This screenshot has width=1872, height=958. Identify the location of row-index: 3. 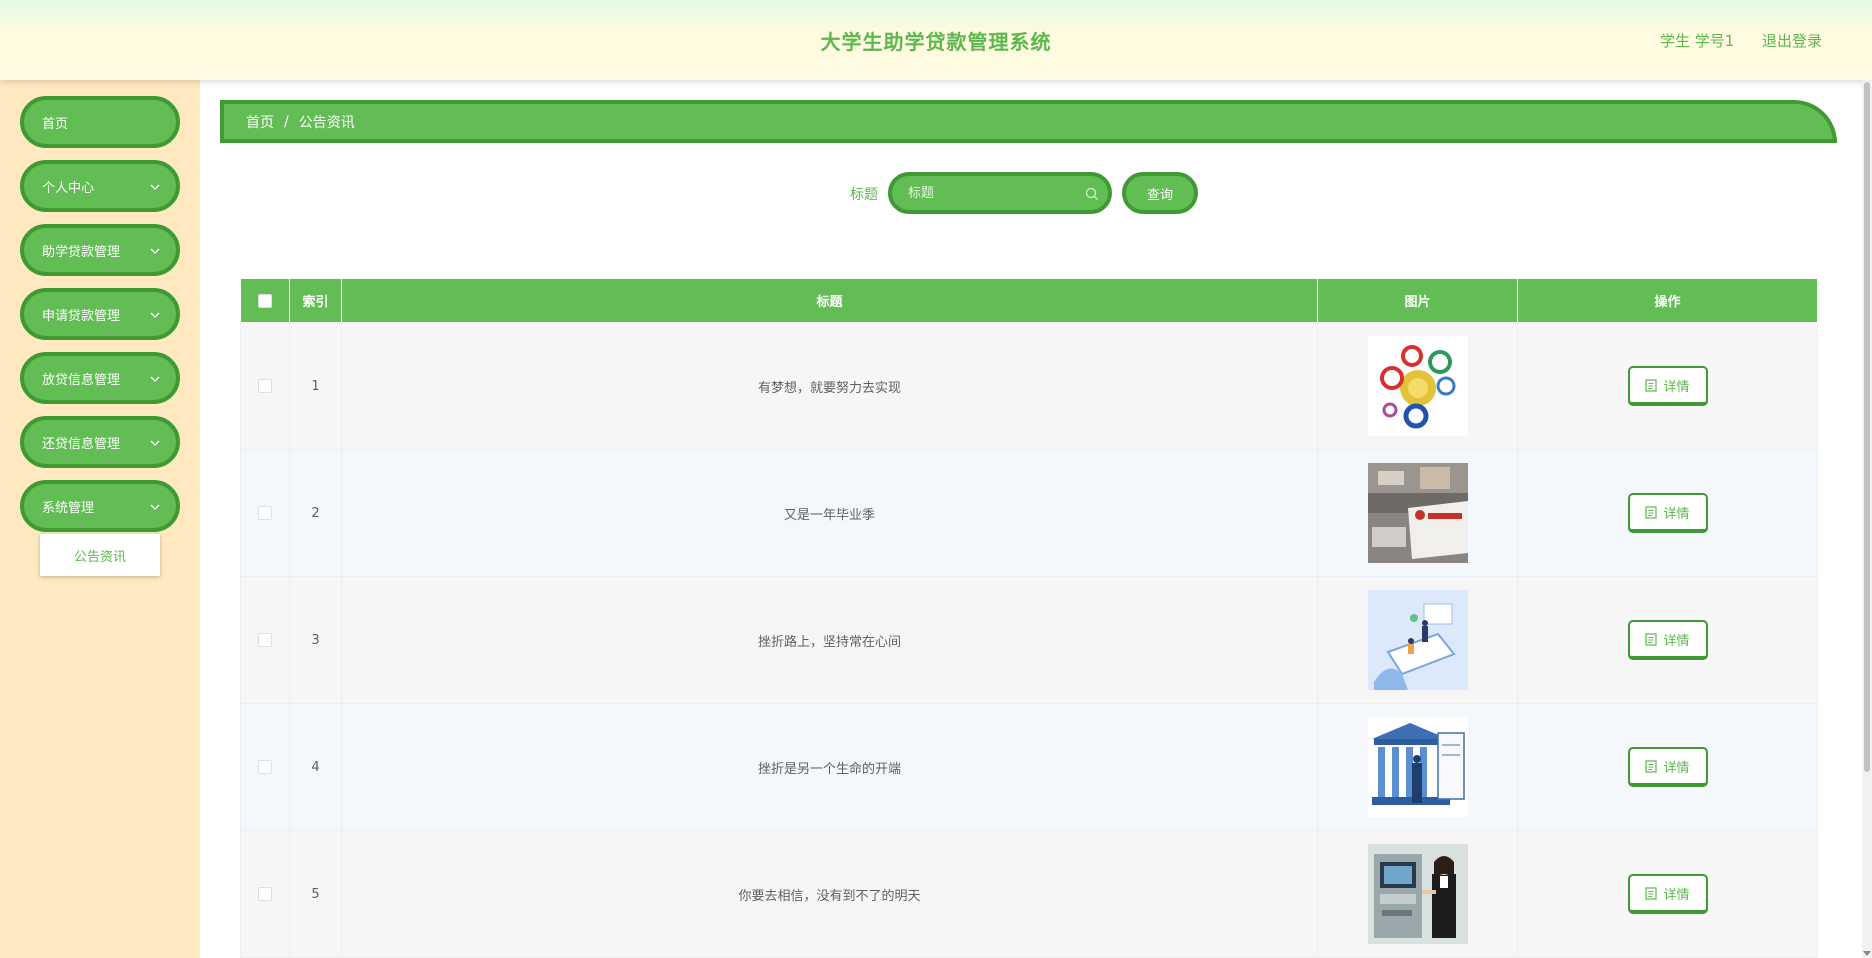
(315, 640).